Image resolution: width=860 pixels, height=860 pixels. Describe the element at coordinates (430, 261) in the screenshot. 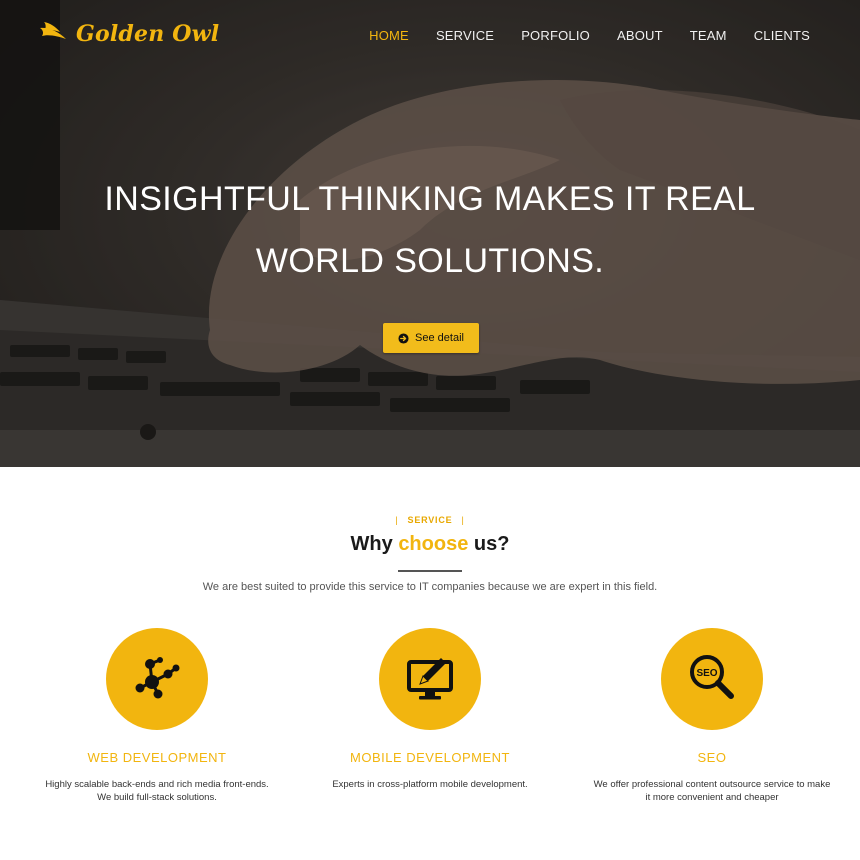

I see `hero-title-line-2: WORLD SOLUTIONS.` at that location.